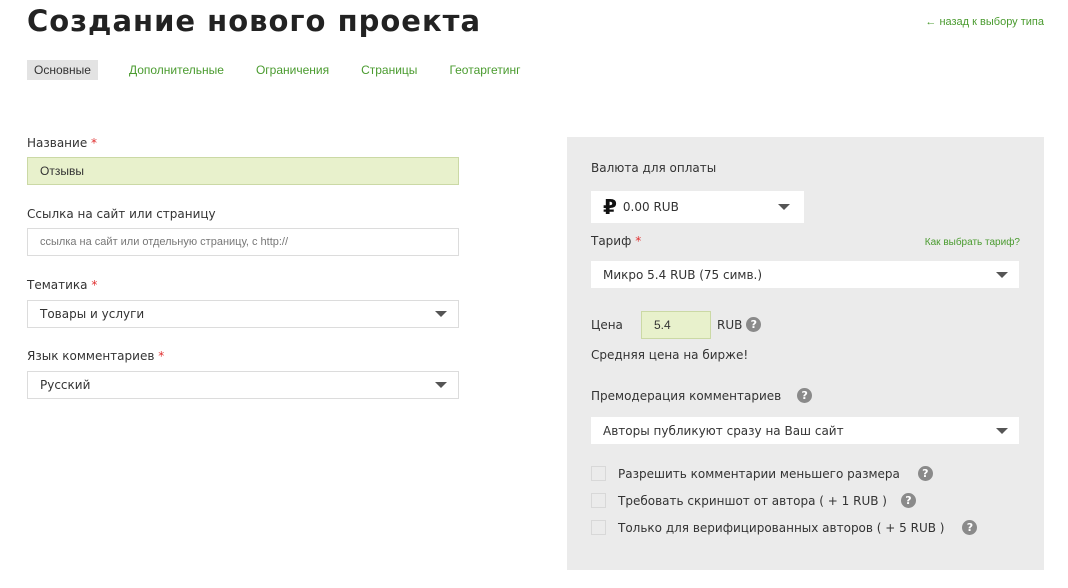  I want to click on language-select: Русский, so click(243, 385).